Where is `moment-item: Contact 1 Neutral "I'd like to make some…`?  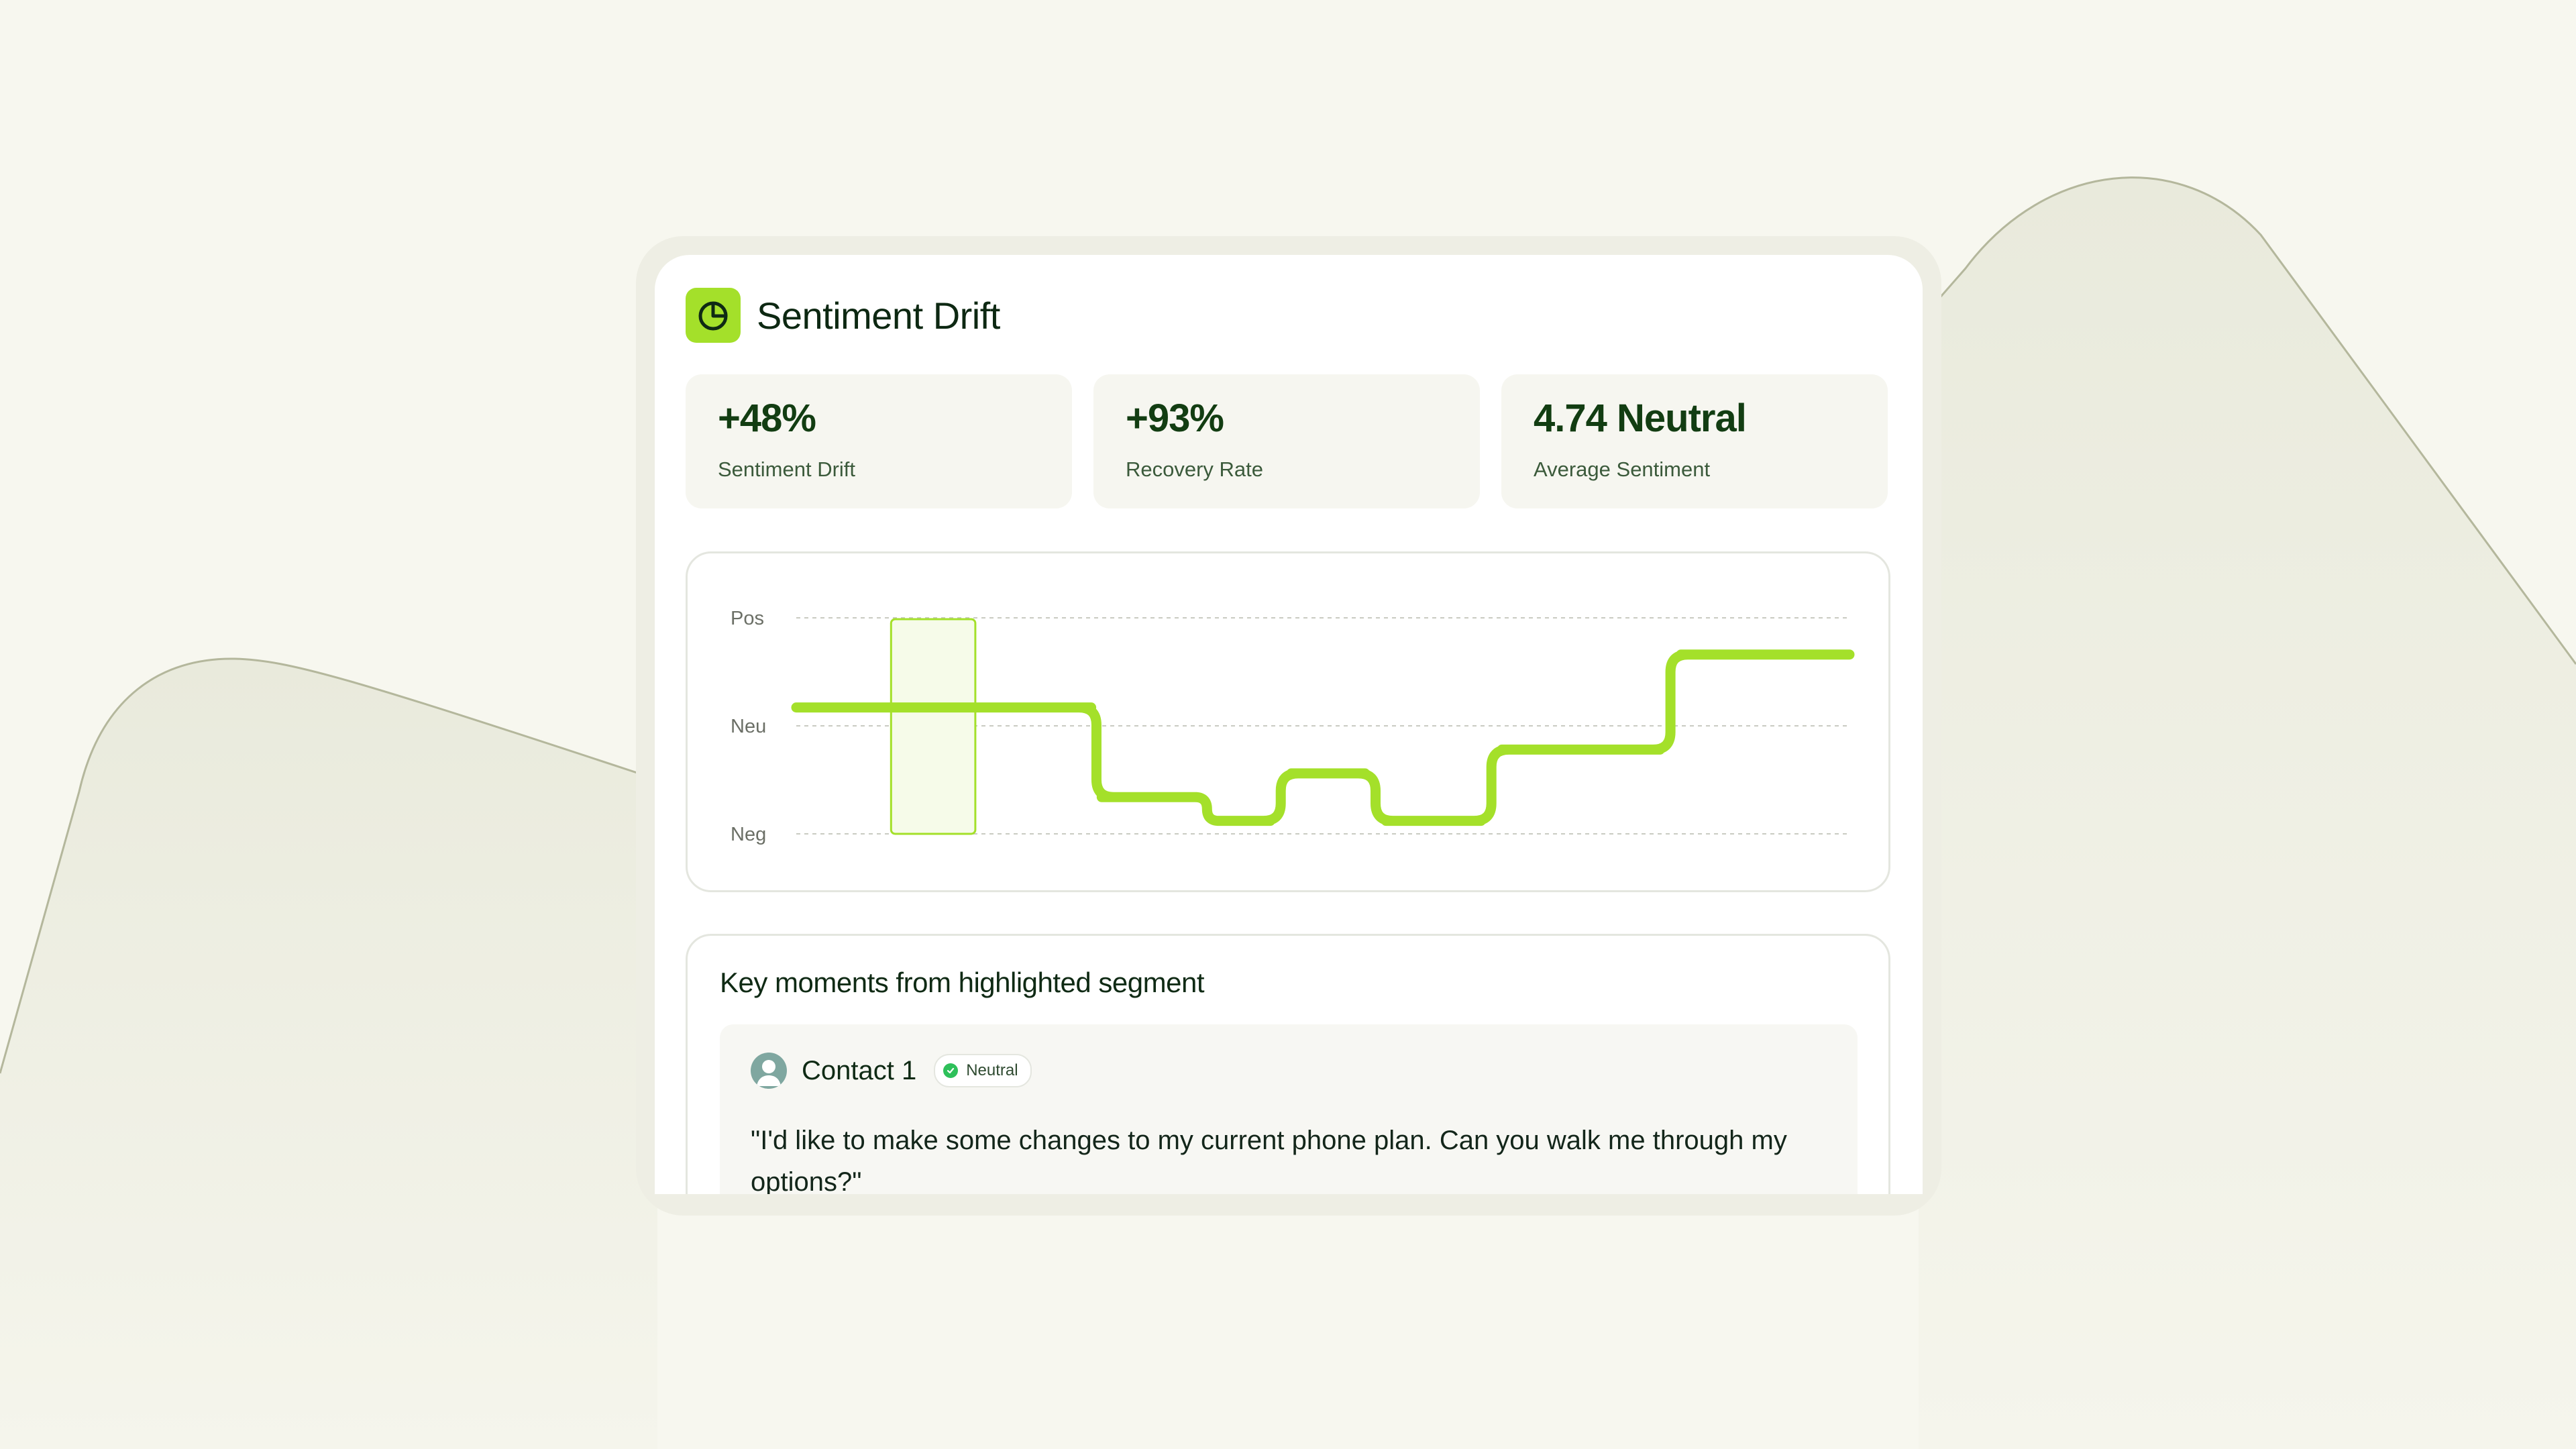
moment-item: Contact 1 Neutral "I'd like to make some… is located at coordinates (1289, 1109).